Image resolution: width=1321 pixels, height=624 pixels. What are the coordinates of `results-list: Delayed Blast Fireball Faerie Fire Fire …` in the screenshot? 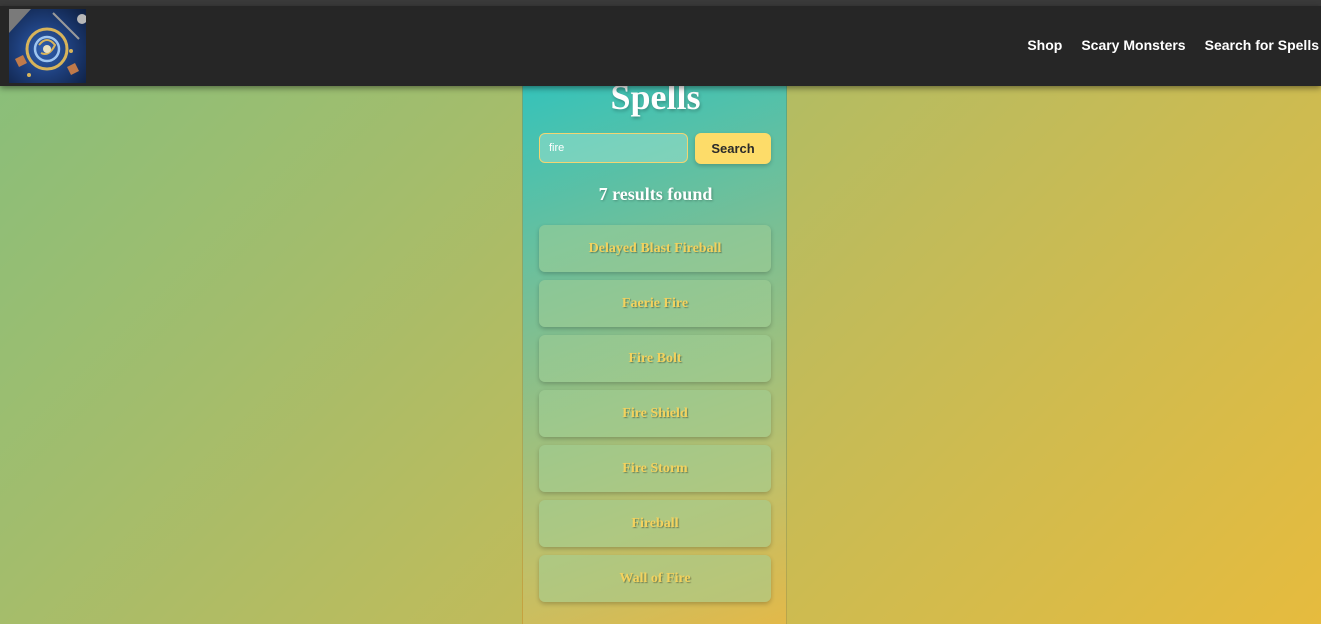 It's located at (655, 417).